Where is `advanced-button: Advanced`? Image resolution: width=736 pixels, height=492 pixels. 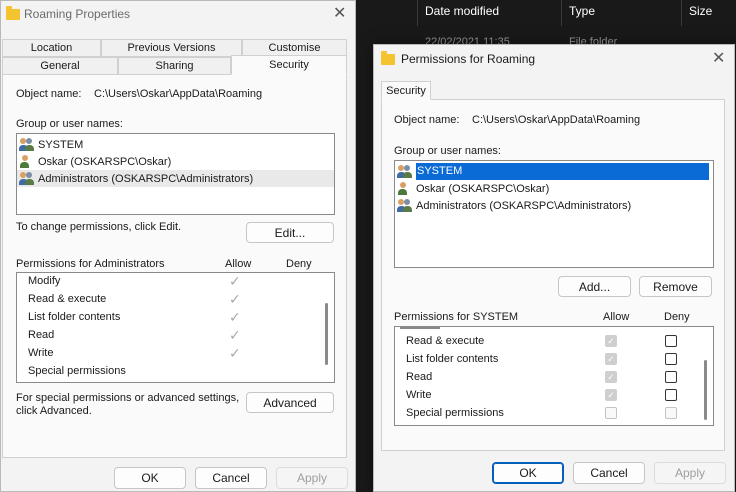 advanced-button: Advanced is located at coordinates (290, 402).